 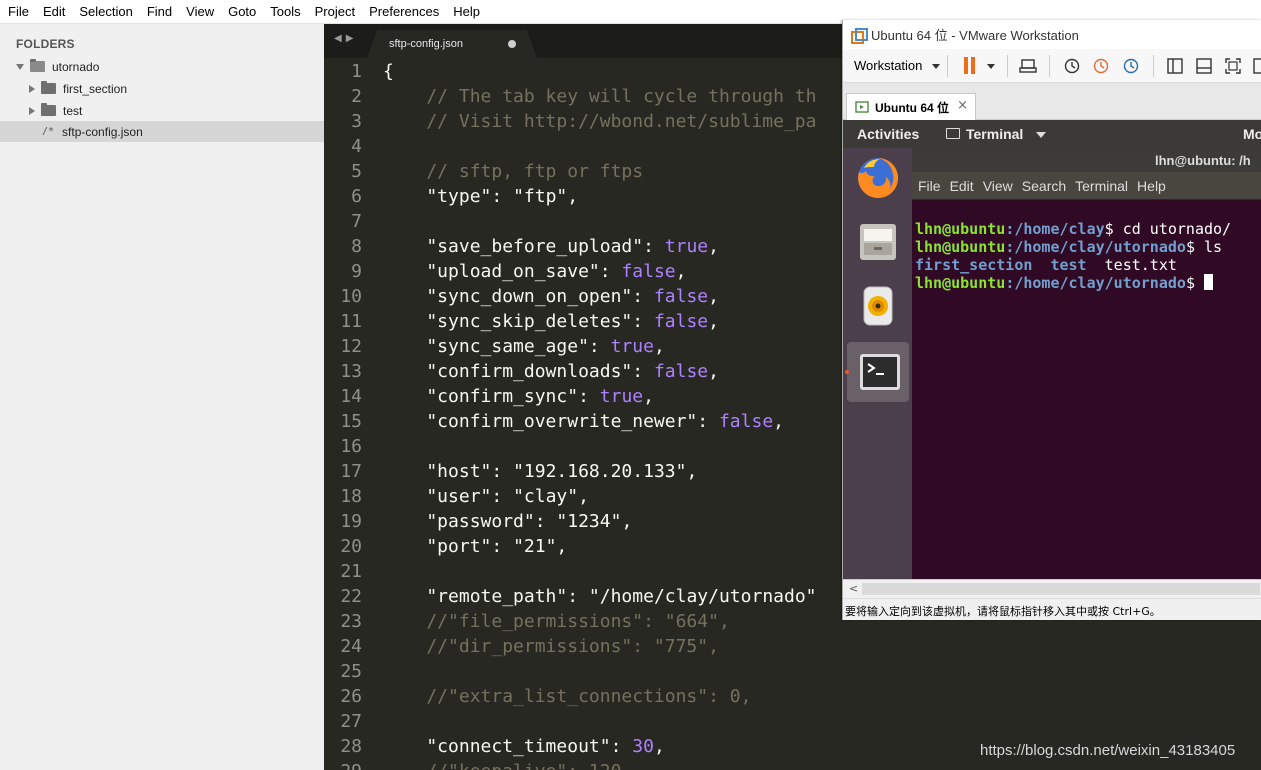 I want to click on ls-entry: first_section, so click(x=974, y=265).